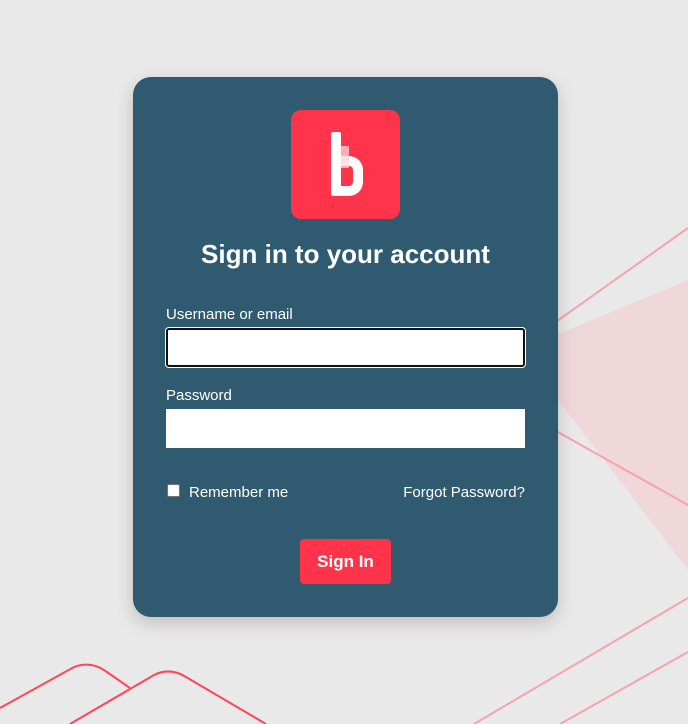  I want to click on username-label: Username or email, so click(229, 314).